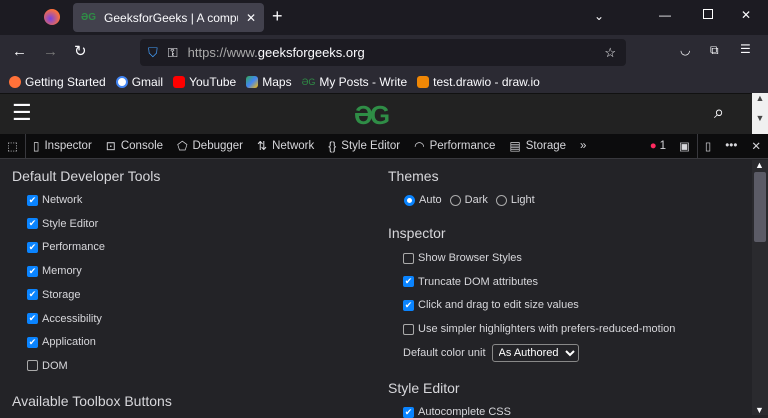 Image resolution: width=768 pixels, height=418 pixels. Describe the element at coordinates (277, 81) in the screenshot. I see `bookmark-label: Maps` at that location.